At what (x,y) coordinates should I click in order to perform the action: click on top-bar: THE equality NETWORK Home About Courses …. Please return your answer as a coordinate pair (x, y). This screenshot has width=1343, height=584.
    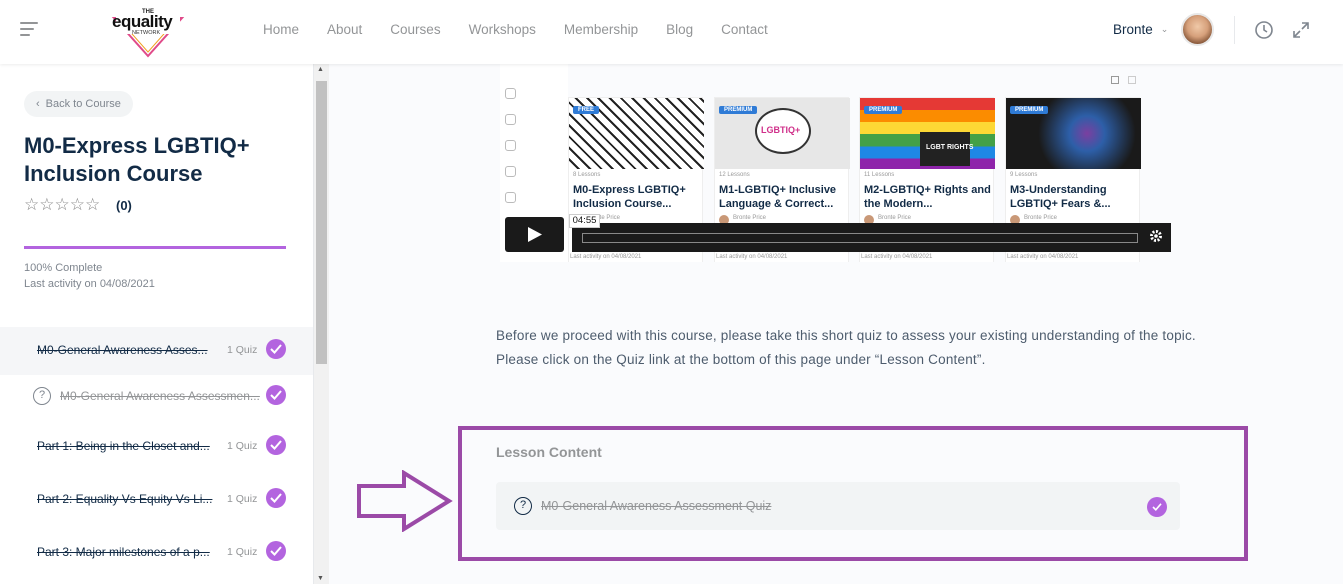
    Looking at the image, I should click on (671, 32).